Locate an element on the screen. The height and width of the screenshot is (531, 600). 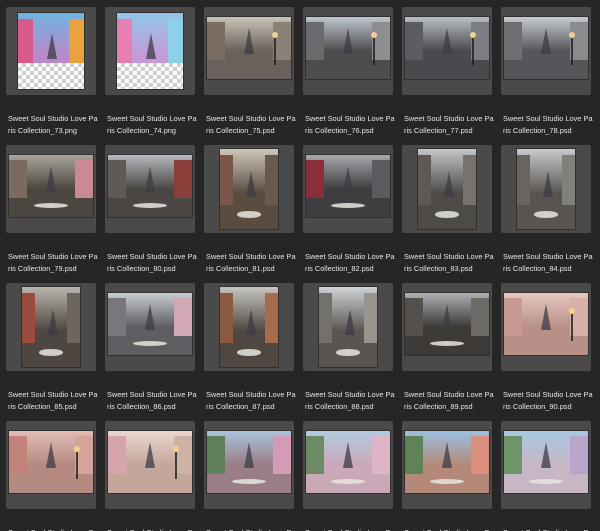
thumbnail-building-right is located at coordinates (578, 455).